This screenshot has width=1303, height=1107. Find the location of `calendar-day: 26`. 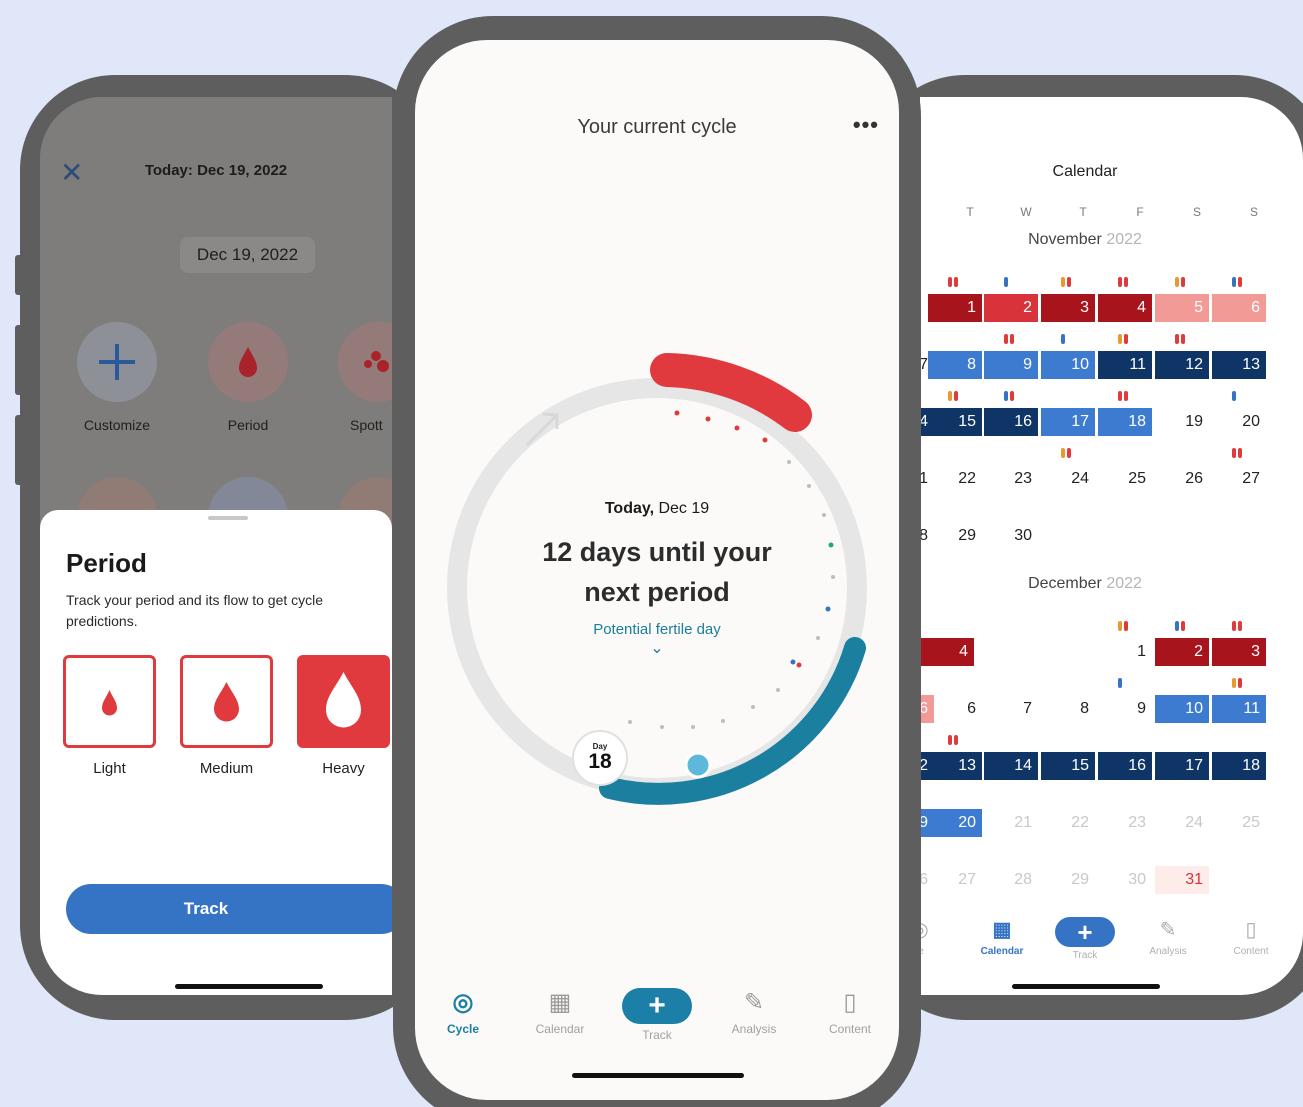

calendar-day: 26 is located at coordinates (1182, 479).